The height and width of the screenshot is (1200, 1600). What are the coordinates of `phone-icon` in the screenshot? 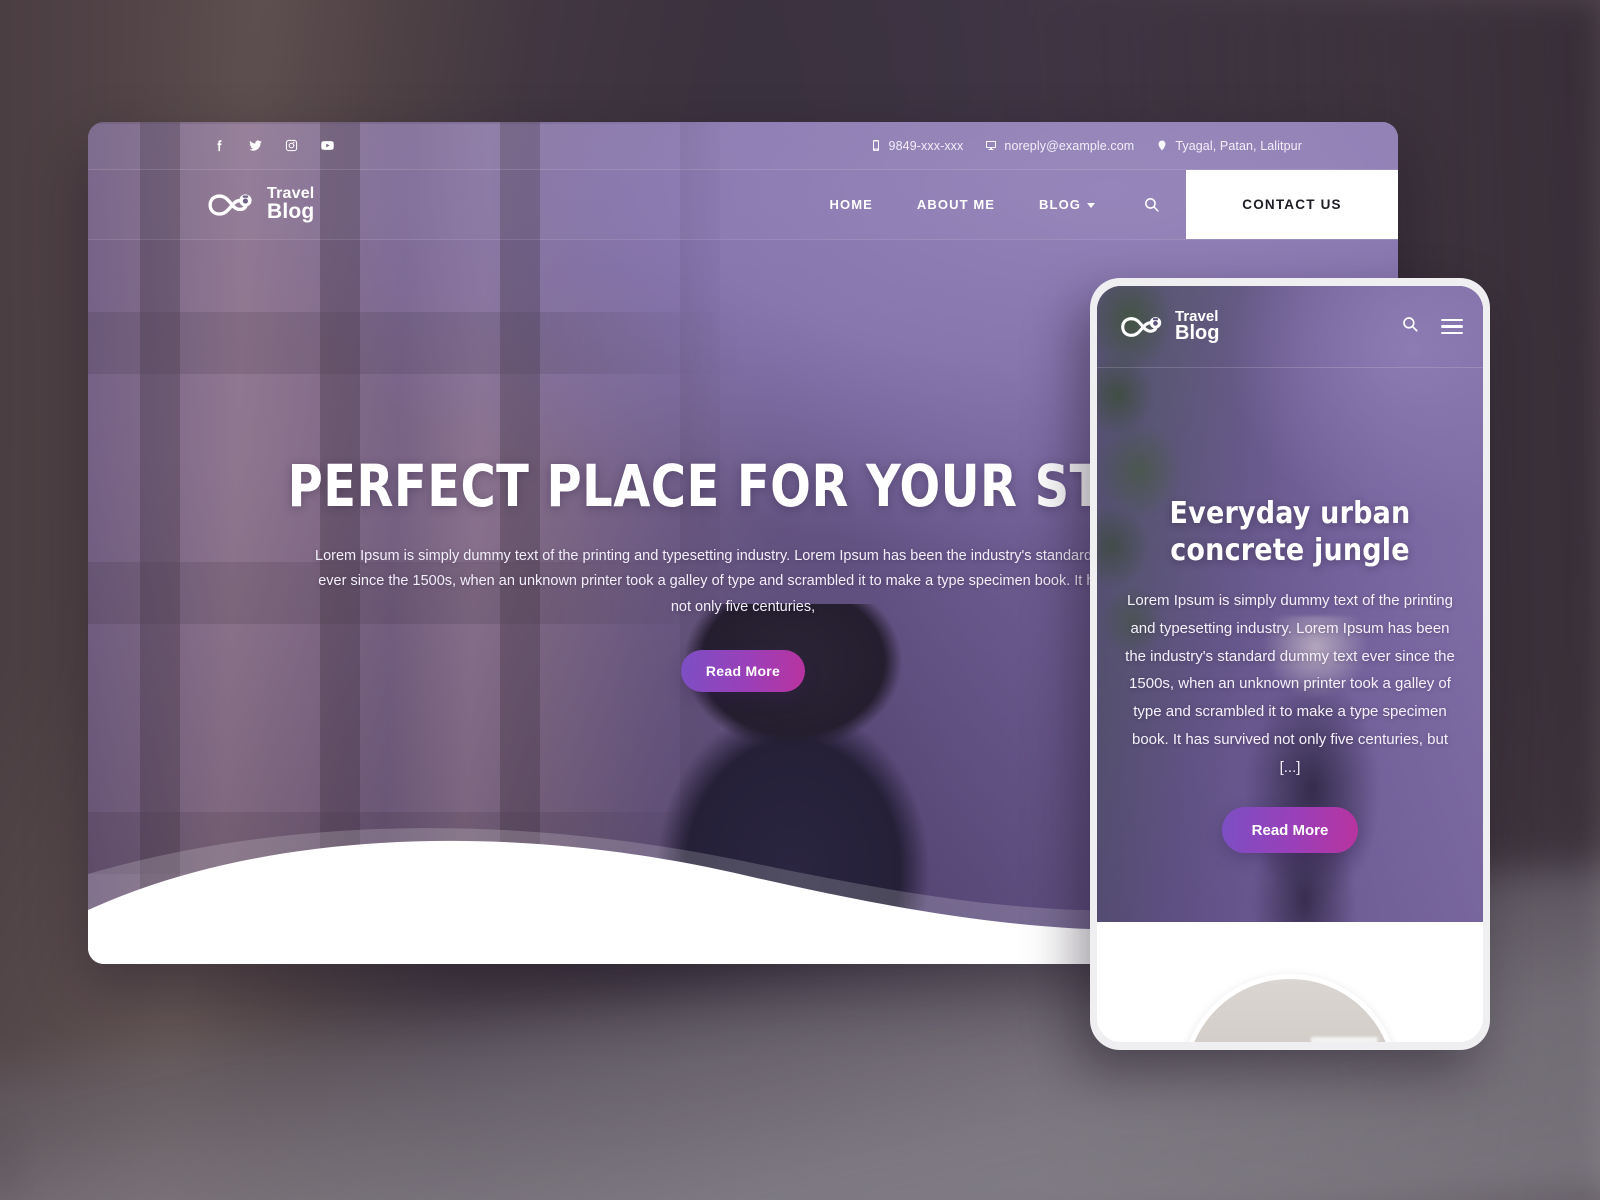 It's located at (875, 145).